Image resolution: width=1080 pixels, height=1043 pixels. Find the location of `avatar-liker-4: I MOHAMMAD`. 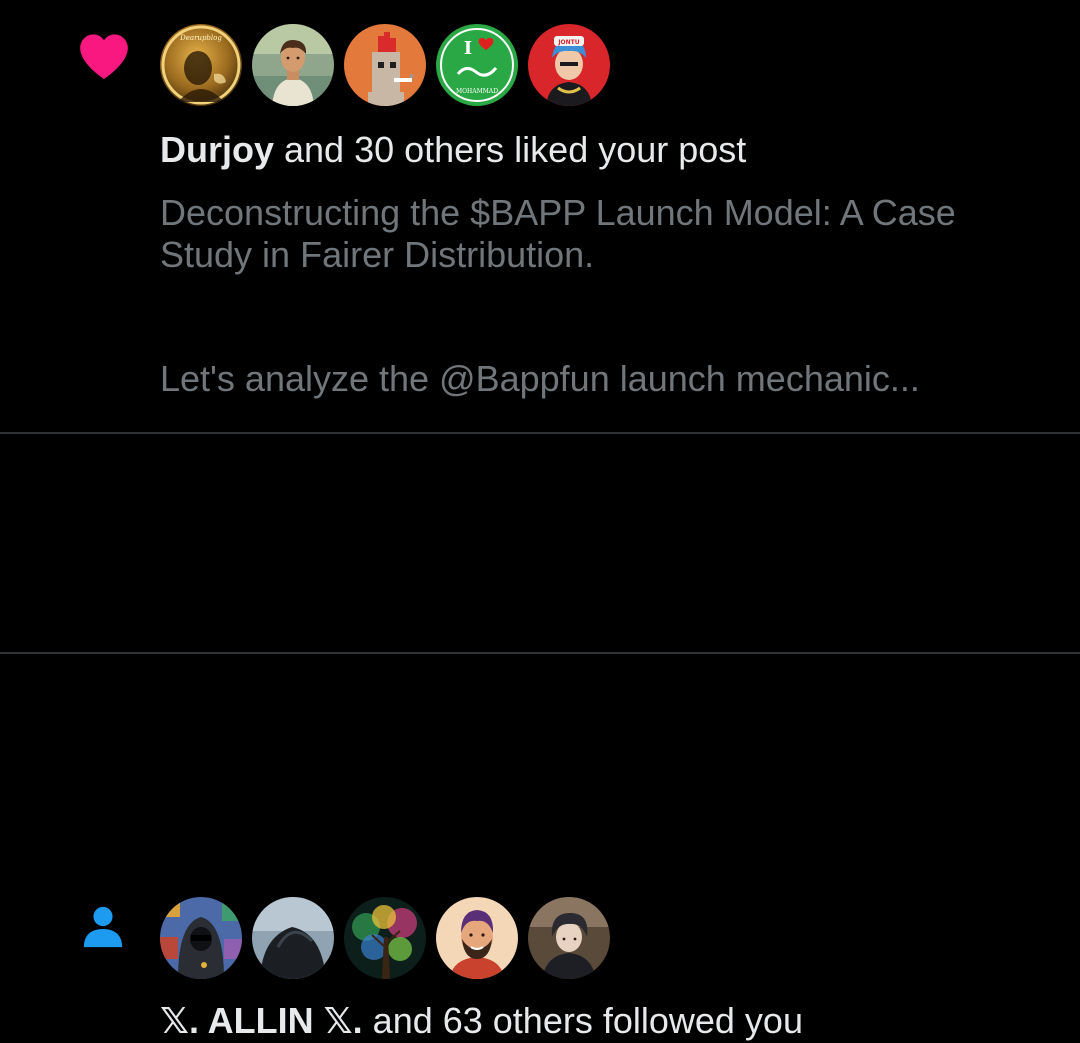

avatar-liker-4: I MOHAMMAD is located at coordinates (477, 65).